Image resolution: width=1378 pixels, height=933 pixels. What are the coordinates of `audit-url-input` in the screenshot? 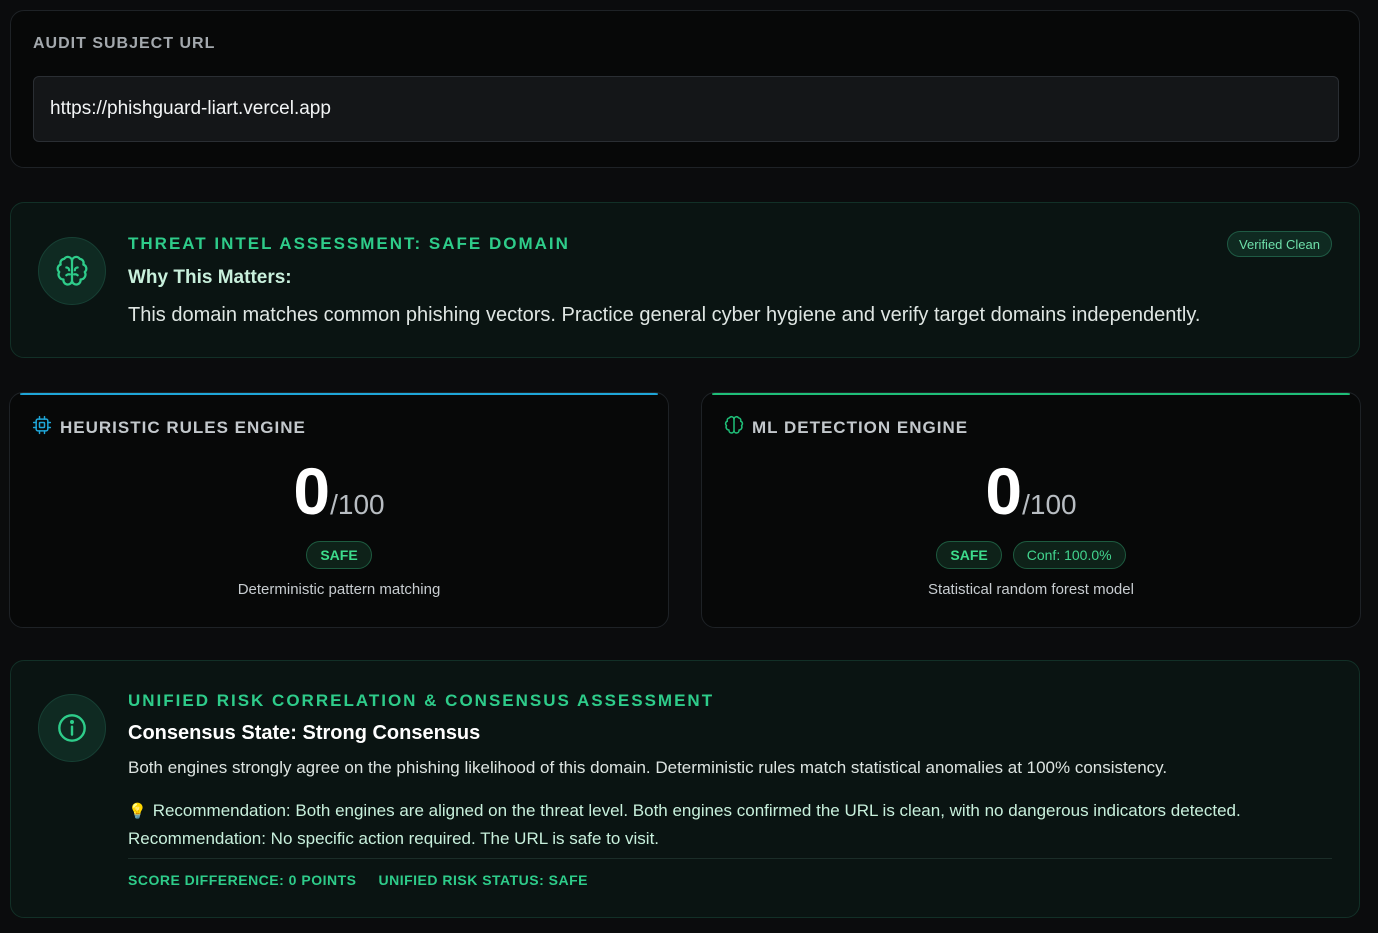 It's located at (686, 109).